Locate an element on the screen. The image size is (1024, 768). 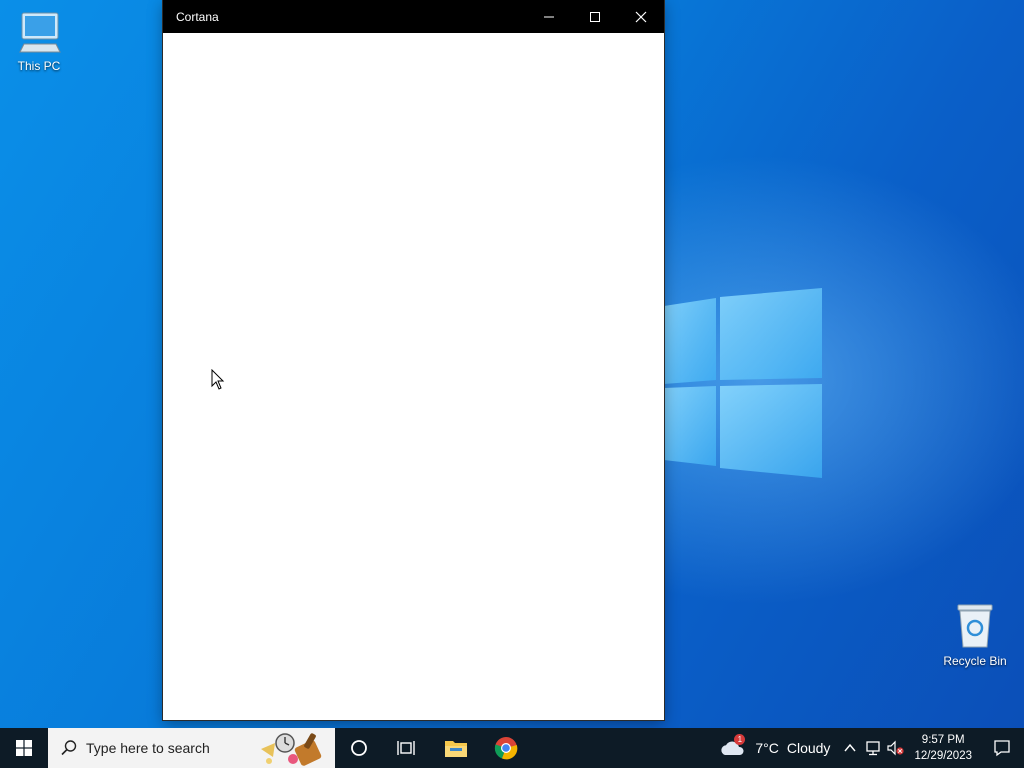
desktop-icon-this-pc: This PC is located at coordinates (39, 41).